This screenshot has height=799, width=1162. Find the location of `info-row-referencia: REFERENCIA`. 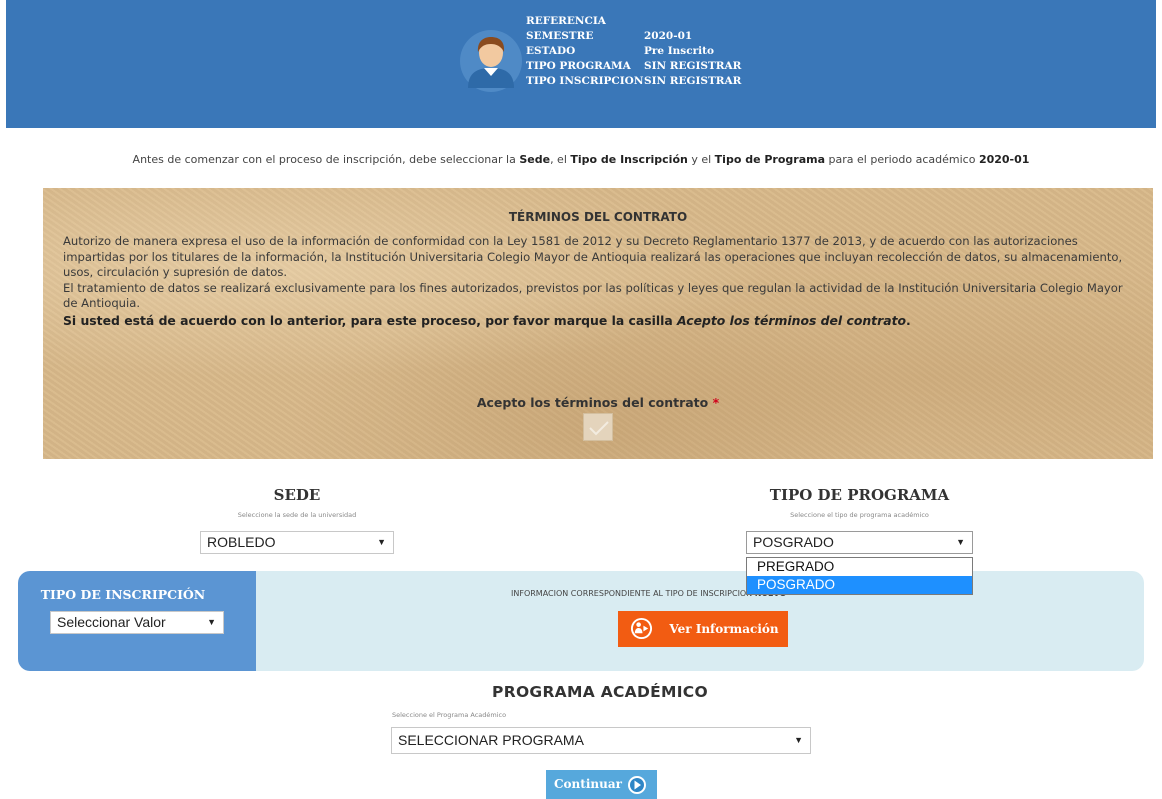

info-row-referencia: REFERENCIA is located at coordinates (566, 21).